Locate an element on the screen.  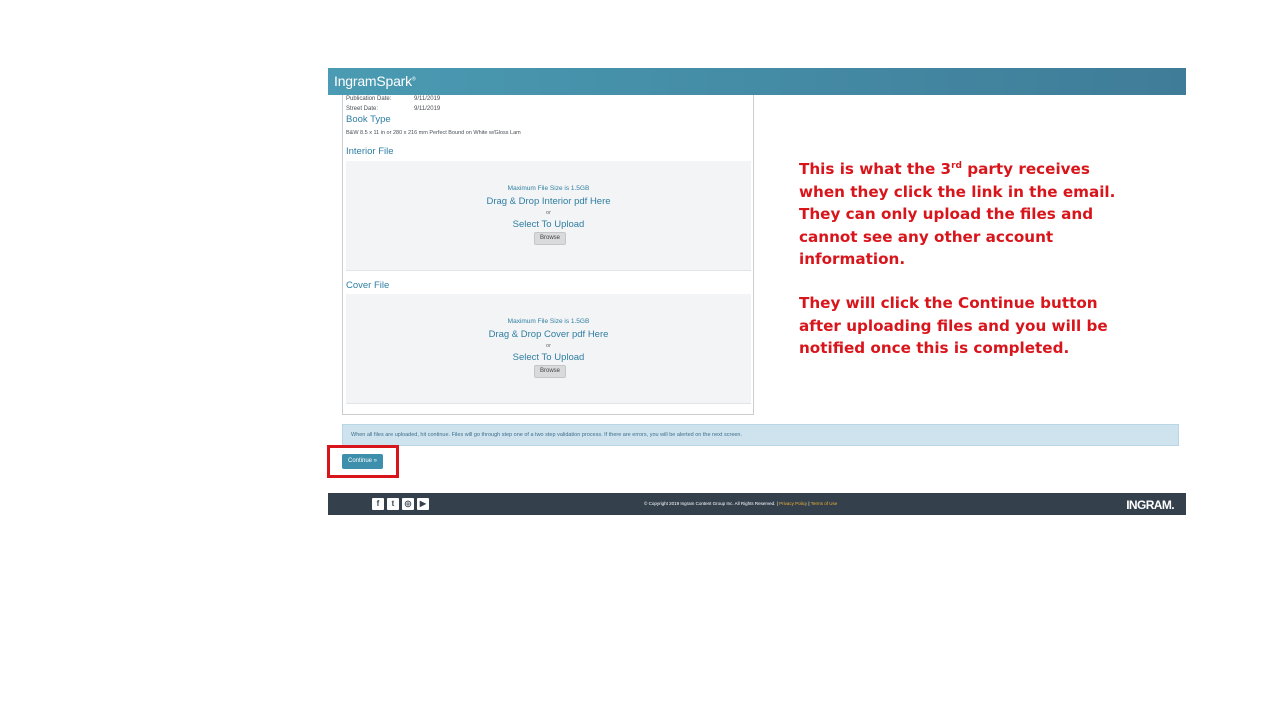
cover-drag-text: Drag & Drop Cover pdf Here is located at coordinates (548, 334).